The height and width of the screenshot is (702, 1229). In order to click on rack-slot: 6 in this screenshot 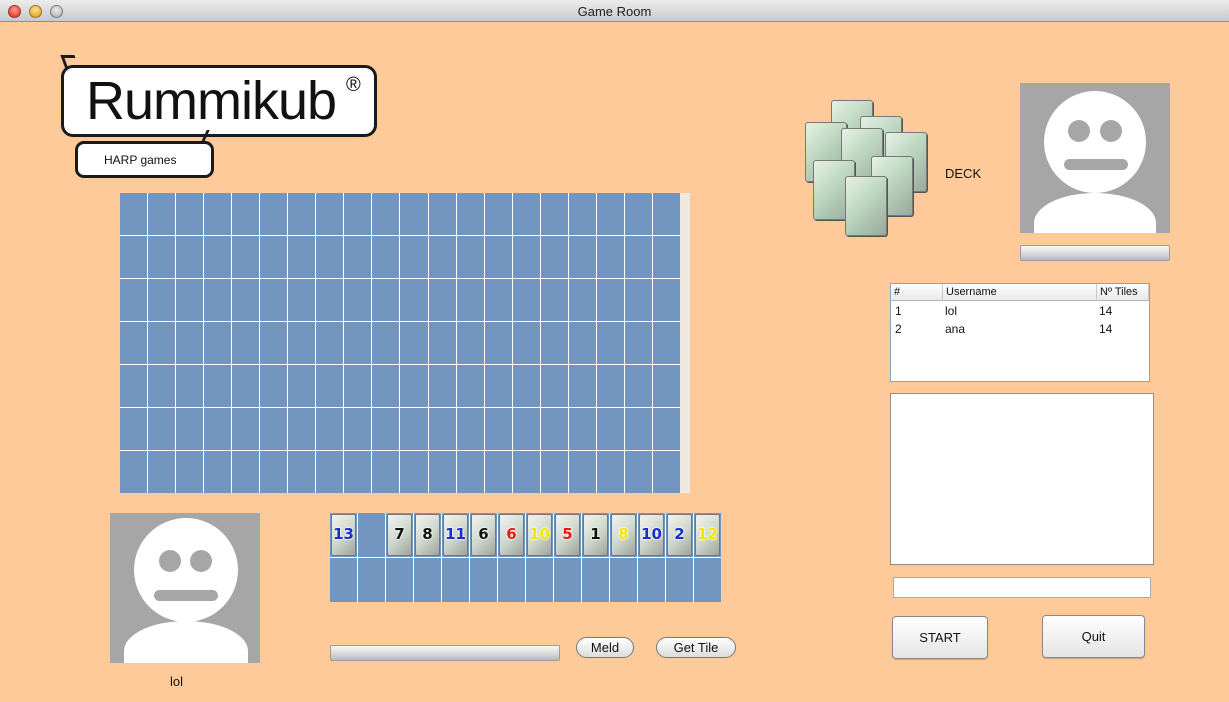, I will do `click(511, 535)`.